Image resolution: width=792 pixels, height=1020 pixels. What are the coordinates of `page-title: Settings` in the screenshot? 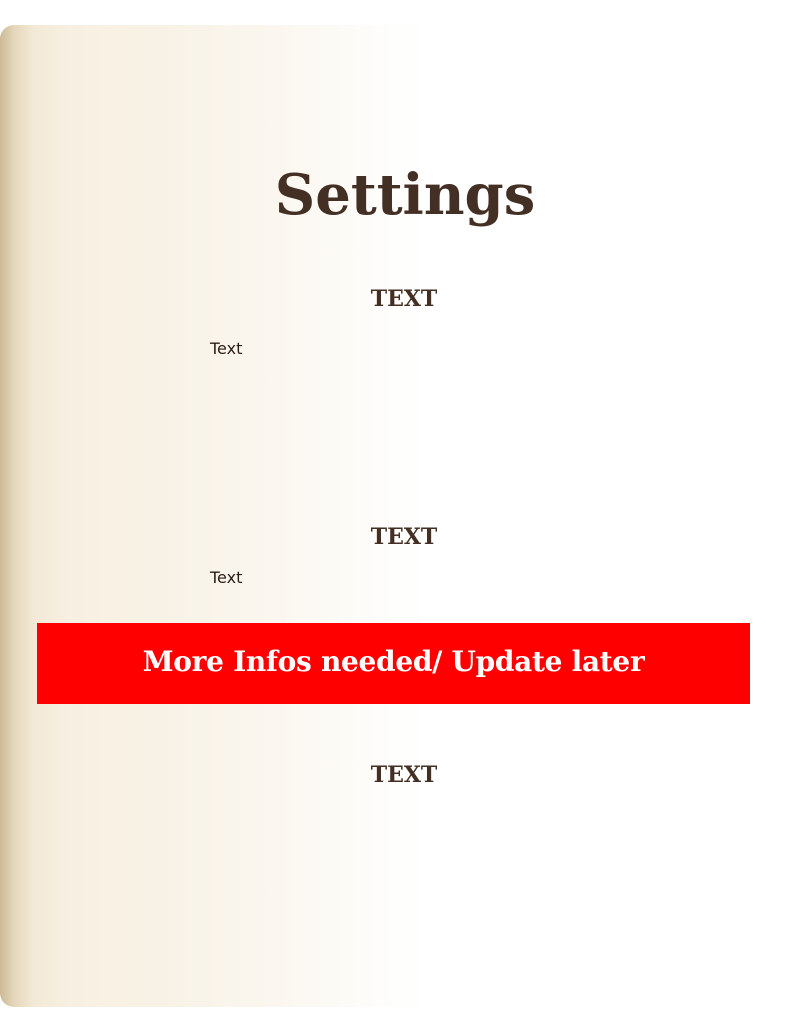 It's located at (405, 195).